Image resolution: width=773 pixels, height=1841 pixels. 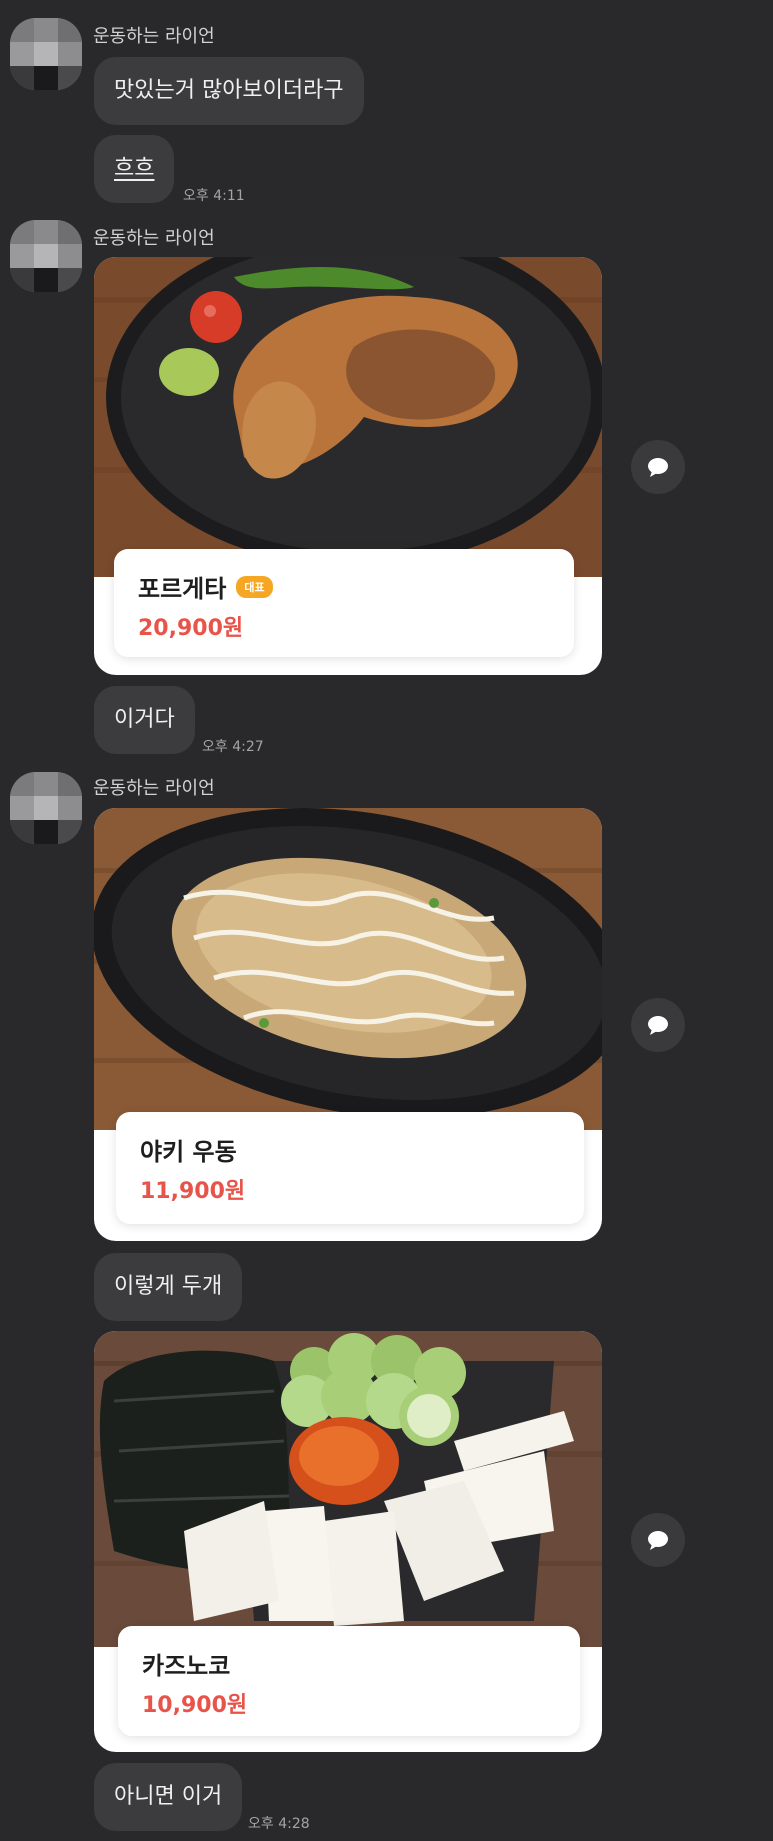 I want to click on menu-item-name: 카즈노코, so click(x=186, y=1666).